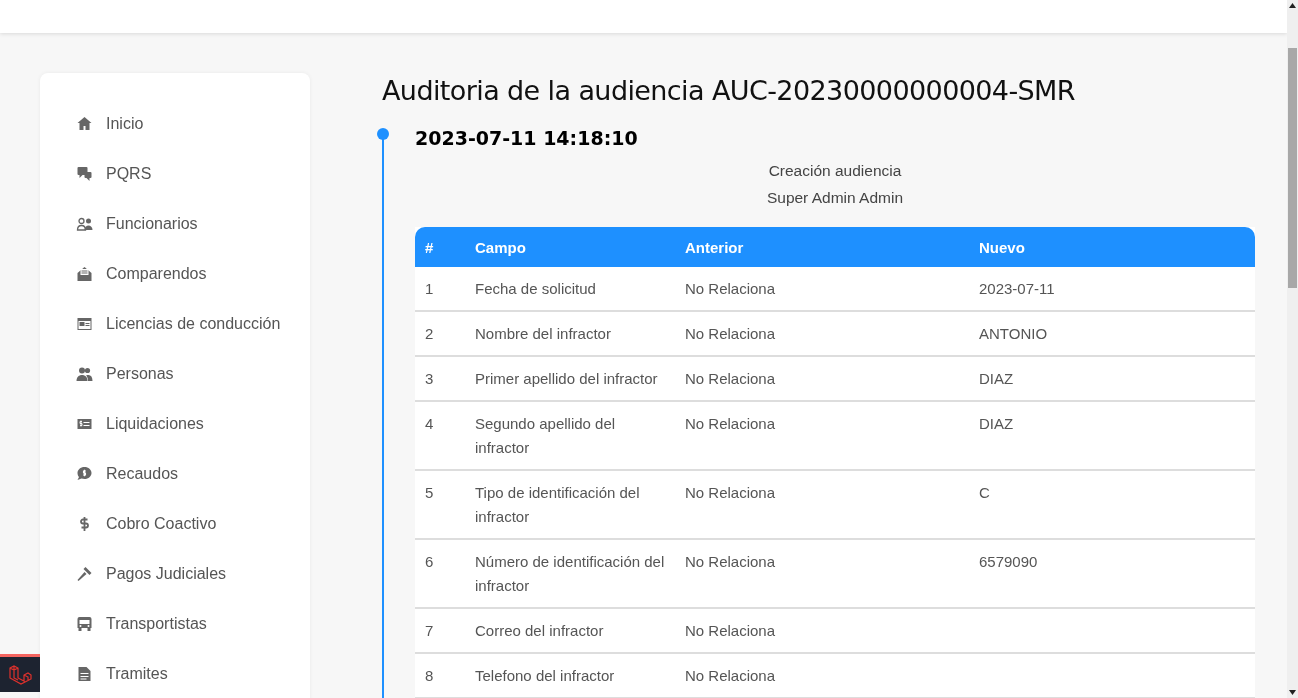 The image size is (1298, 698). What do you see at coordinates (383, 134) in the screenshot?
I see `timeline-dot` at bounding box center [383, 134].